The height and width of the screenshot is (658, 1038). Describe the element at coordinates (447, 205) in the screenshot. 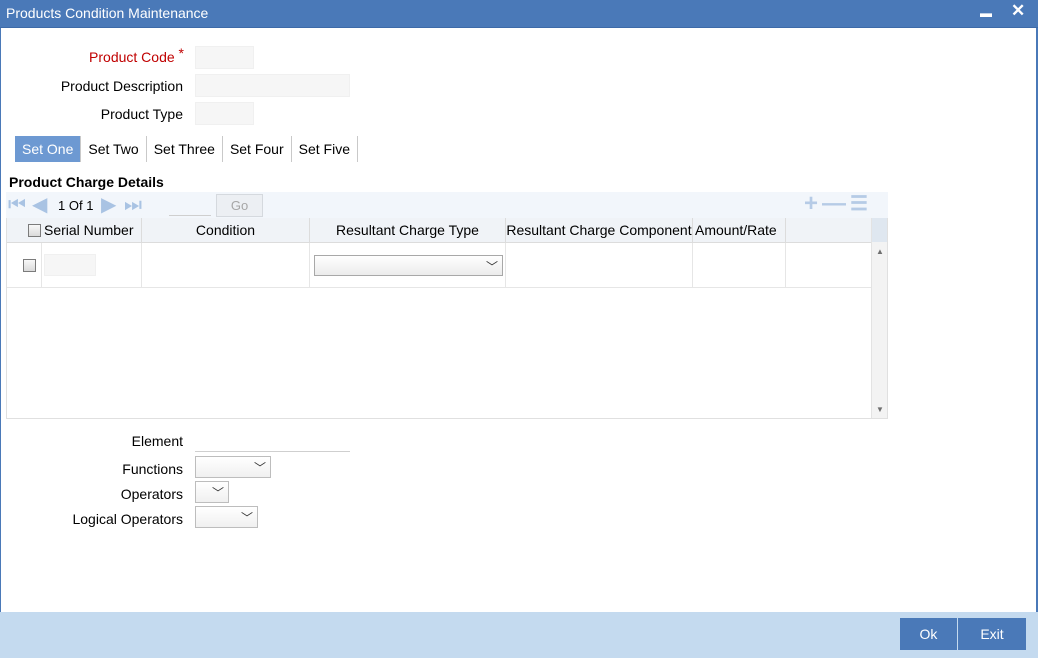

I see `pager-toolbar: ⏮ ◀ 1 Of 1 ▶ ⏭ Go + — ☰` at that location.